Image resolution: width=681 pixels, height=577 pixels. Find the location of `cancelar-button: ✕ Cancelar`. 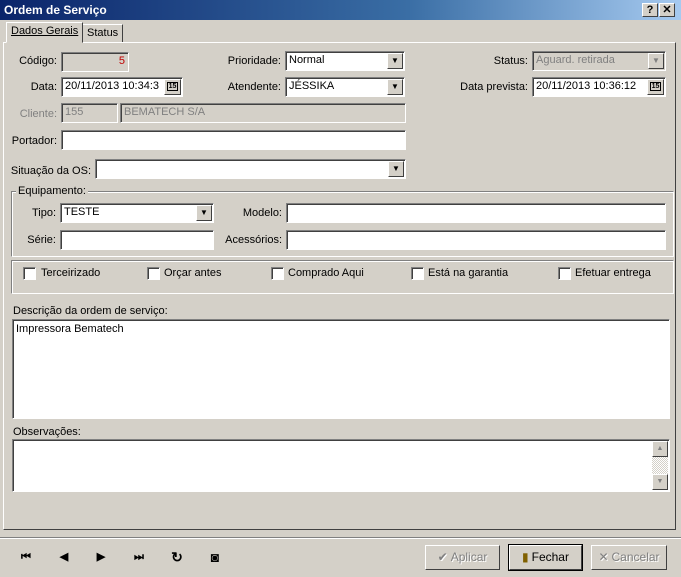

cancelar-button: ✕ Cancelar is located at coordinates (629, 557).